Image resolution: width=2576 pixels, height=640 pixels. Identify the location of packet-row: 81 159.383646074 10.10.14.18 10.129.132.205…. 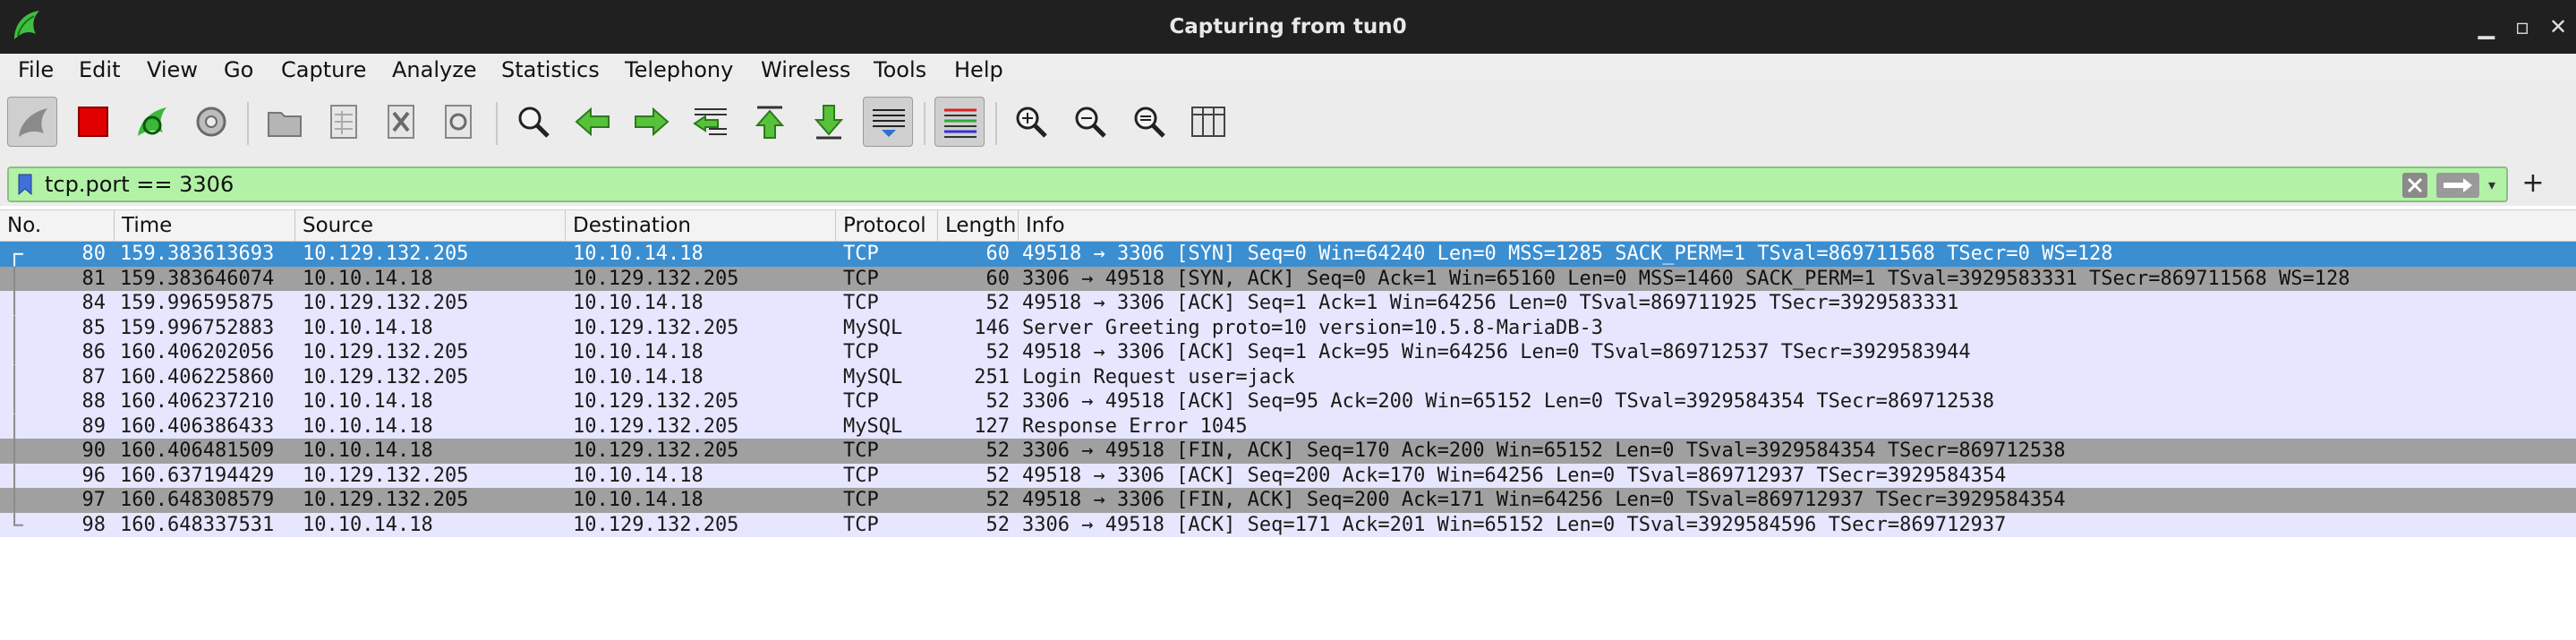
(1288, 278).